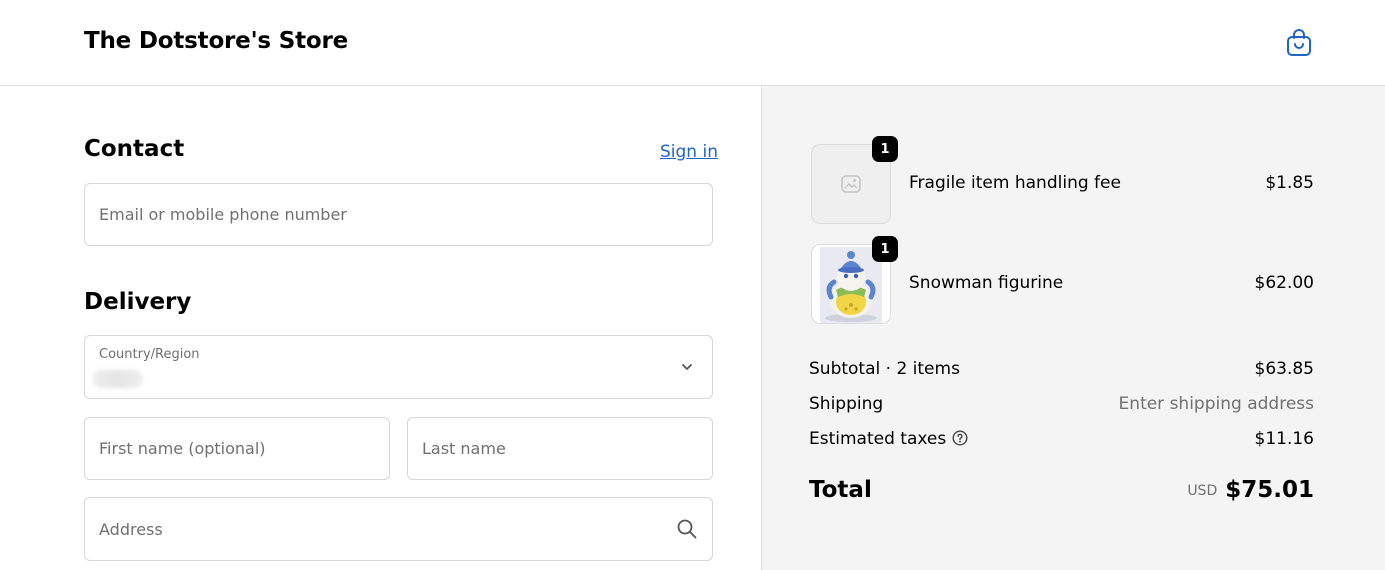 The image size is (1385, 570). I want to click on item-price: $1.85, so click(1289, 183).